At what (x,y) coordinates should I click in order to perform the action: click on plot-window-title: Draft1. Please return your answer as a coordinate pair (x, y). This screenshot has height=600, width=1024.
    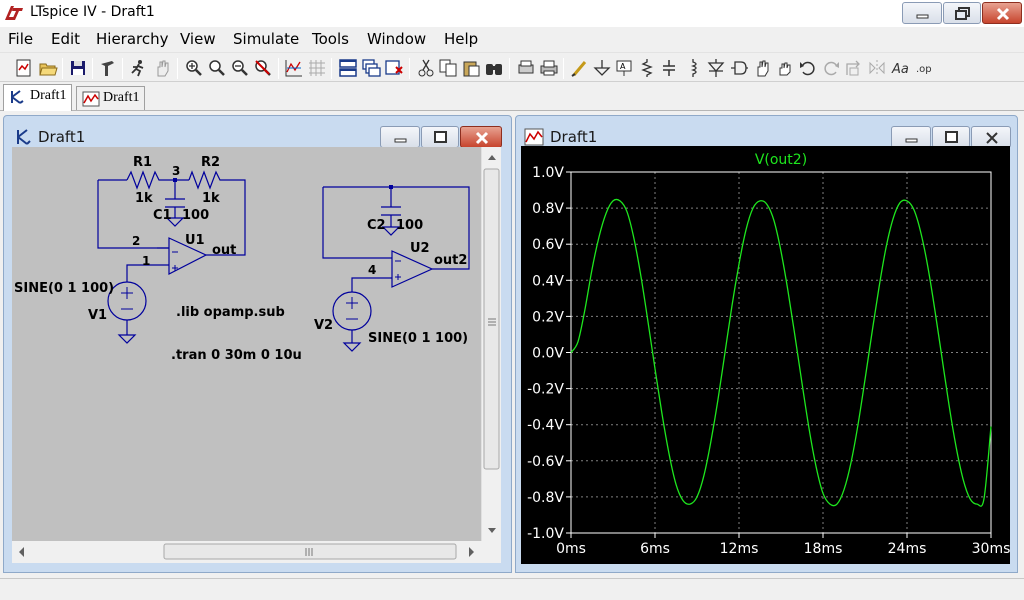
    Looking at the image, I should click on (574, 137).